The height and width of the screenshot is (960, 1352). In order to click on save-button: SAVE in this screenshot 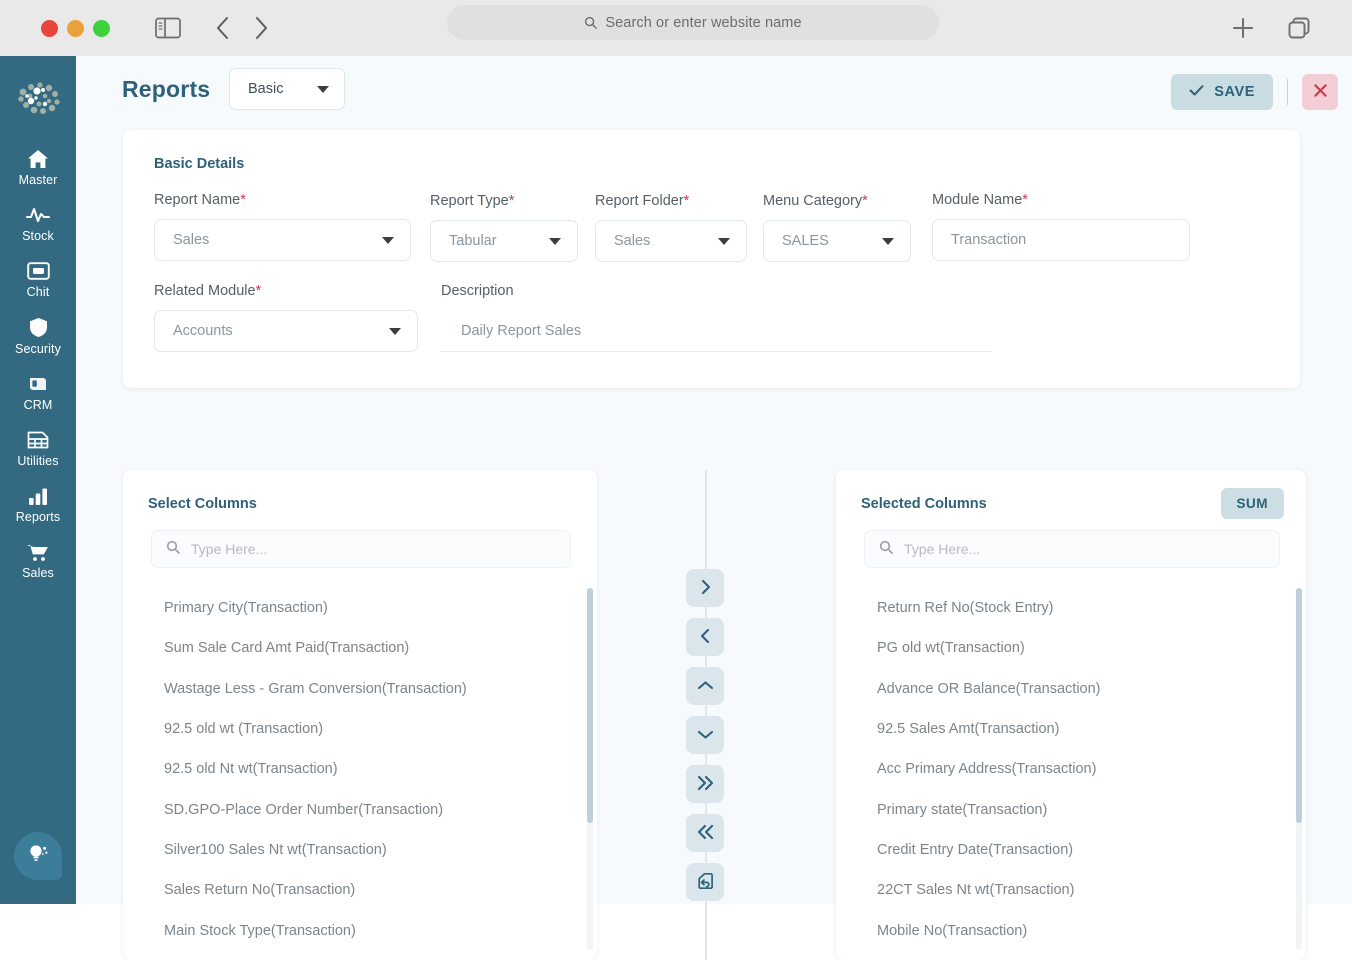, I will do `click(1222, 92)`.